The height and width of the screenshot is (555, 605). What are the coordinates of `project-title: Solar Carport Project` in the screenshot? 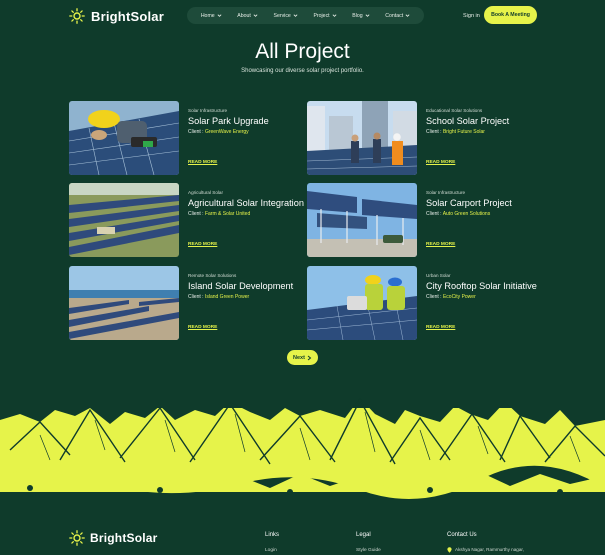 It's located at (486, 203).